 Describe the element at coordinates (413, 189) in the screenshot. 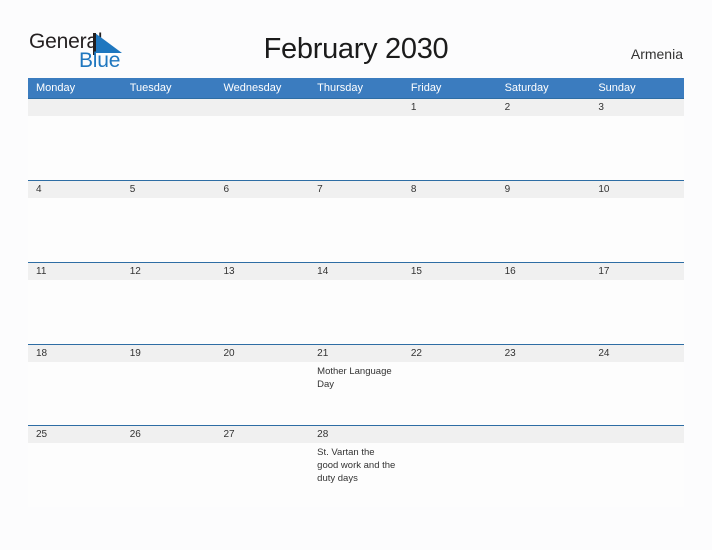

I see `day-number: 8` at that location.